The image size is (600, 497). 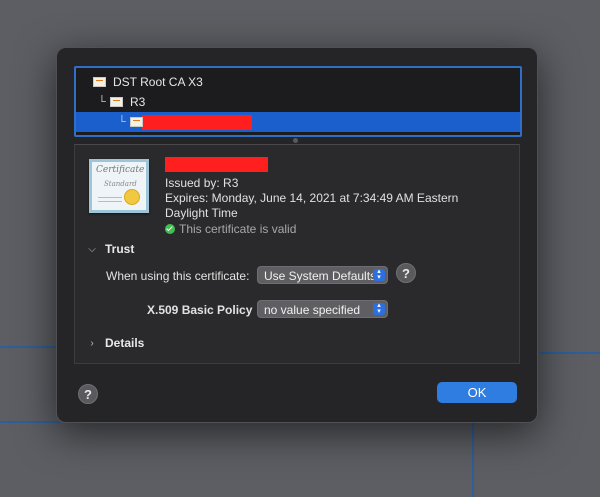 I want to click on chevron-down-icon: ⌵, so click(x=92, y=249).